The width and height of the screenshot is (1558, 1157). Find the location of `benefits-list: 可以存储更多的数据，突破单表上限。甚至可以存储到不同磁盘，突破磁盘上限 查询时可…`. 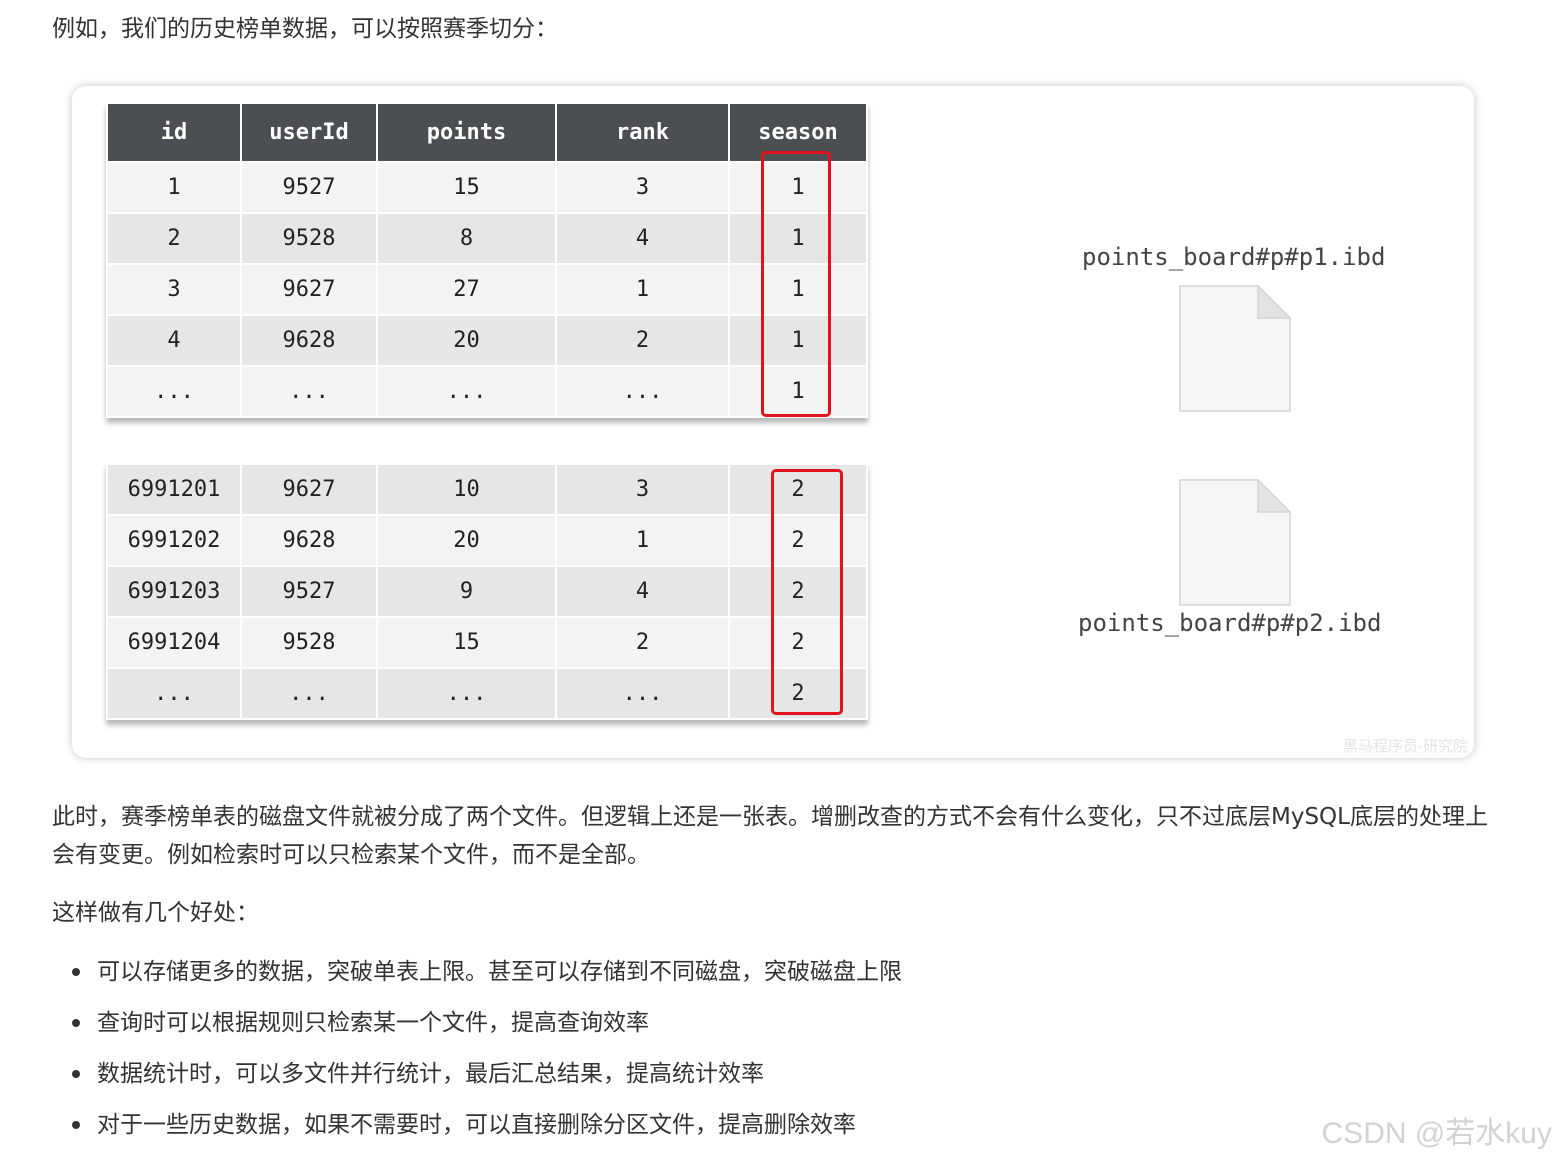

benefits-list: 可以存储更多的数据，突破单表上限。甚至可以存储到不同磁盘，突破磁盘上限 查询时可… is located at coordinates (486, 1052).